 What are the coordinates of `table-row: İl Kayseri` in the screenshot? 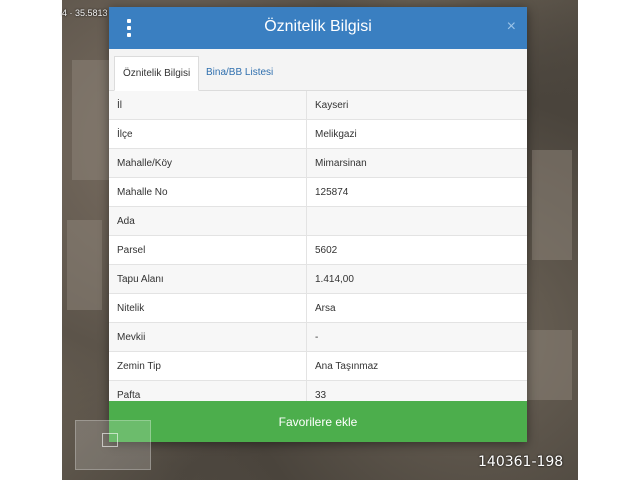 It's located at (318, 105).